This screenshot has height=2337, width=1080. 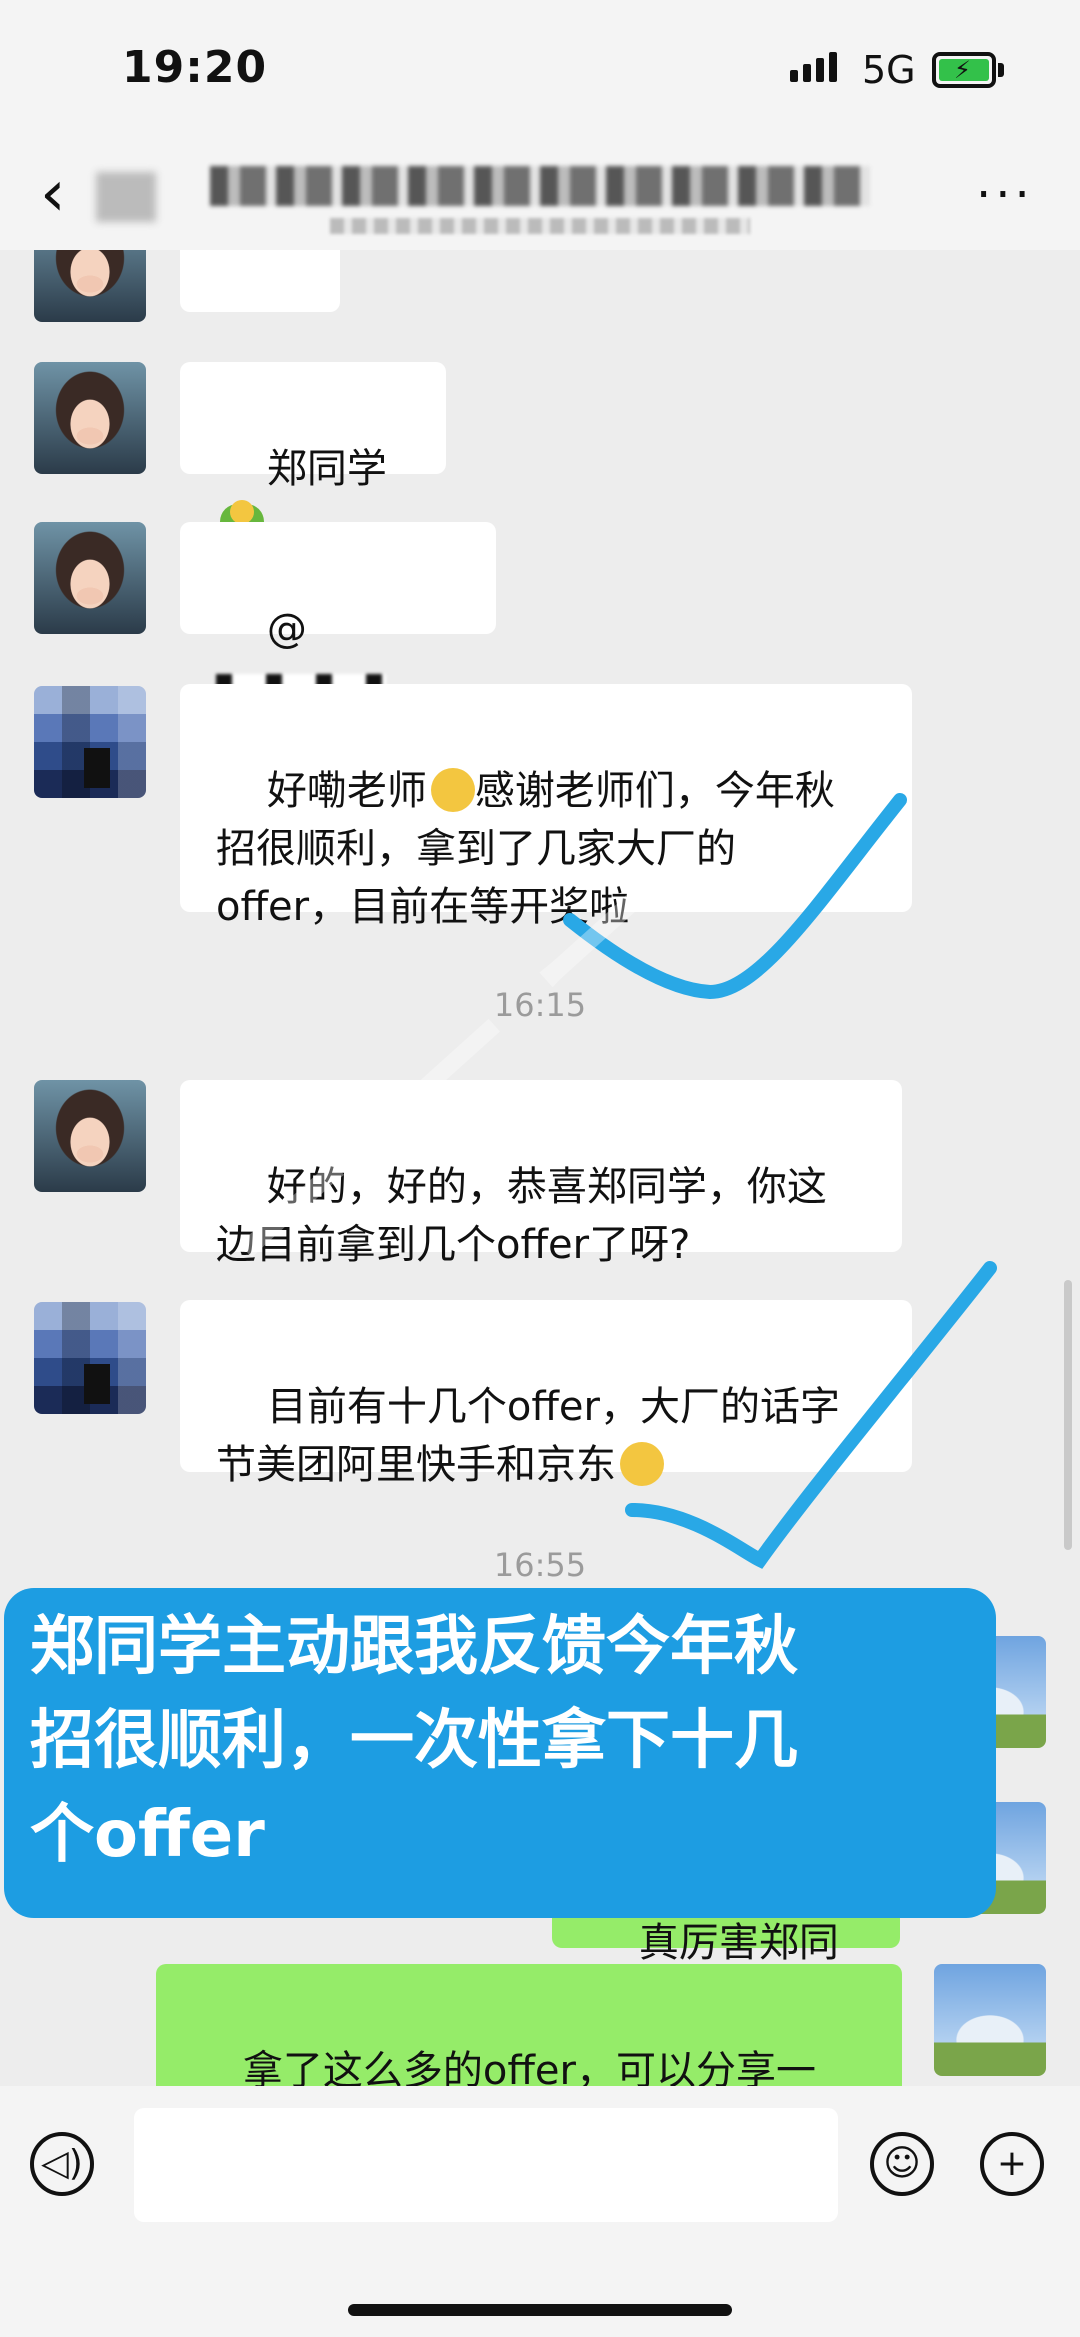 What do you see at coordinates (1012, 2164) in the screenshot?
I see `plus-icon: +` at bounding box center [1012, 2164].